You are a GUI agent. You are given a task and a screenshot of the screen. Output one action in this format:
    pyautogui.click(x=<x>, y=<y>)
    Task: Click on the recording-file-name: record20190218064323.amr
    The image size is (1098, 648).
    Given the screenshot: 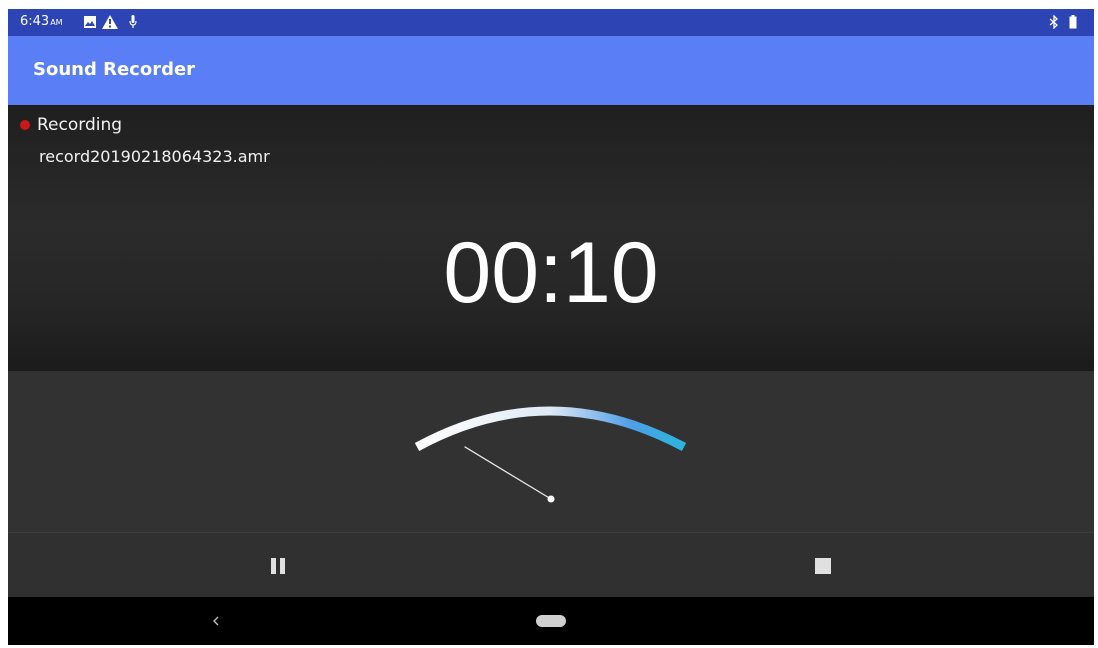 What is the action you would take?
    pyautogui.click(x=154, y=156)
    